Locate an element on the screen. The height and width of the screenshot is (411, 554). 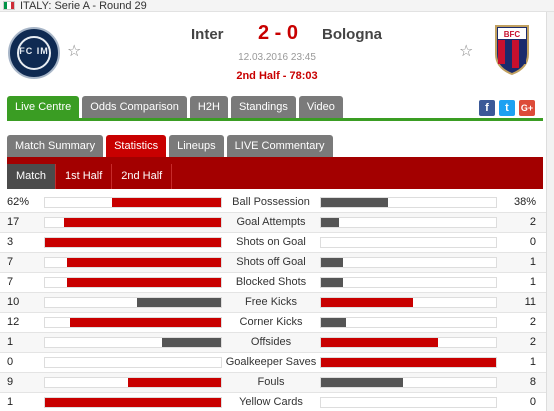
tab-video: Video is located at coordinates (320, 107).